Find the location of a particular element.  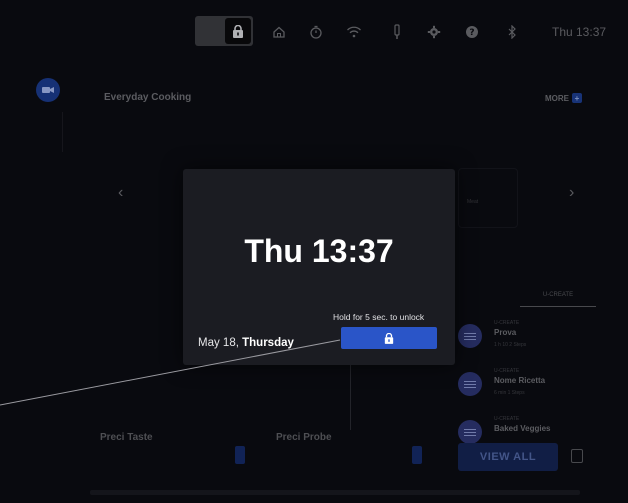

plus-icon: + is located at coordinates (577, 98).